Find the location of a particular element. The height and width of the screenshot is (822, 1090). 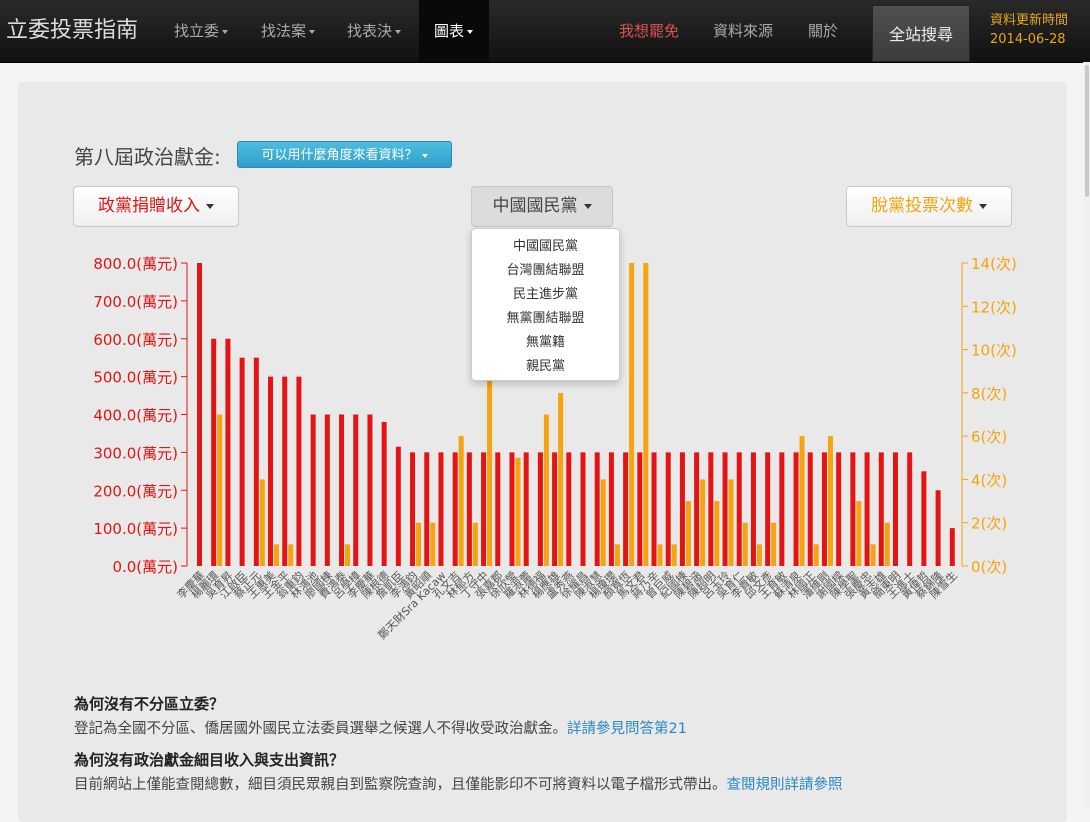

faq-link-1: 詳請參見問答第21 is located at coordinates (627, 729).